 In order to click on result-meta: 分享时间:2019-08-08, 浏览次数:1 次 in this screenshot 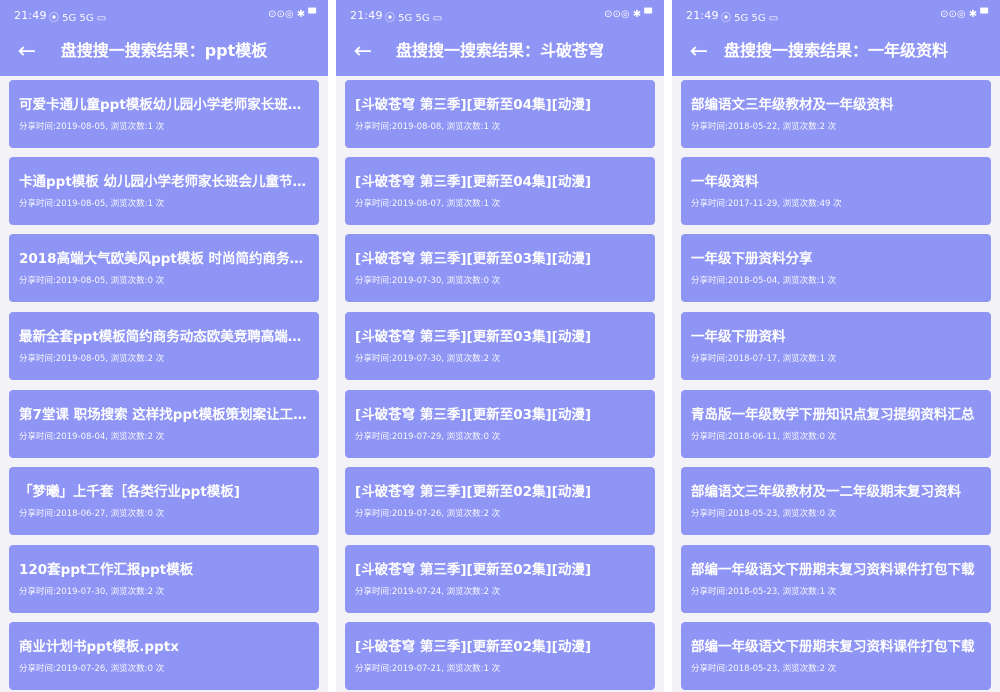, I will do `click(427, 127)`.